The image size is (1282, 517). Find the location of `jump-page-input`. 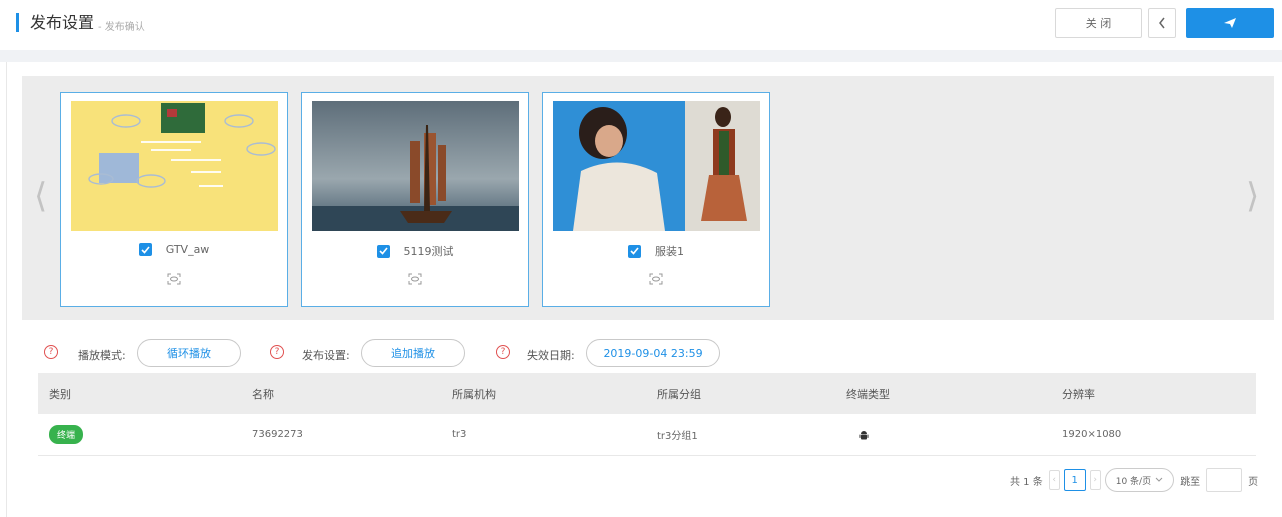

jump-page-input is located at coordinates (1224, 480).